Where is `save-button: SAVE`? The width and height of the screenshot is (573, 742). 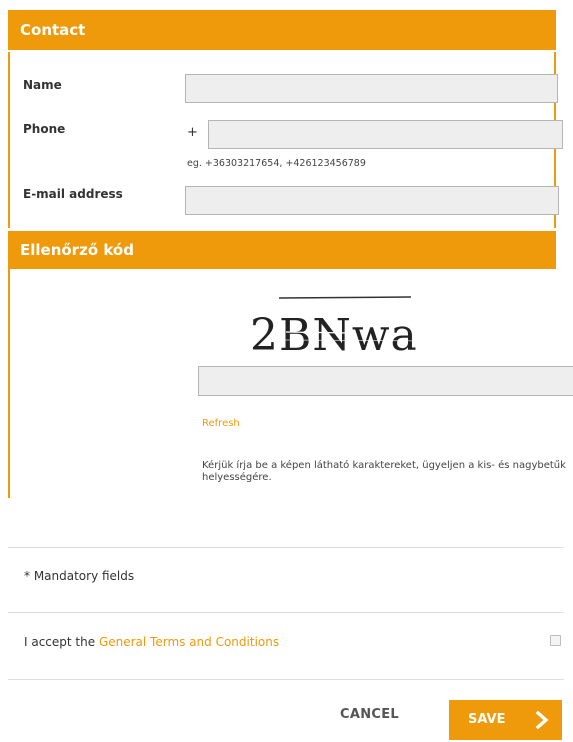 save-button: SAVE is located at coordinates (505, 720).